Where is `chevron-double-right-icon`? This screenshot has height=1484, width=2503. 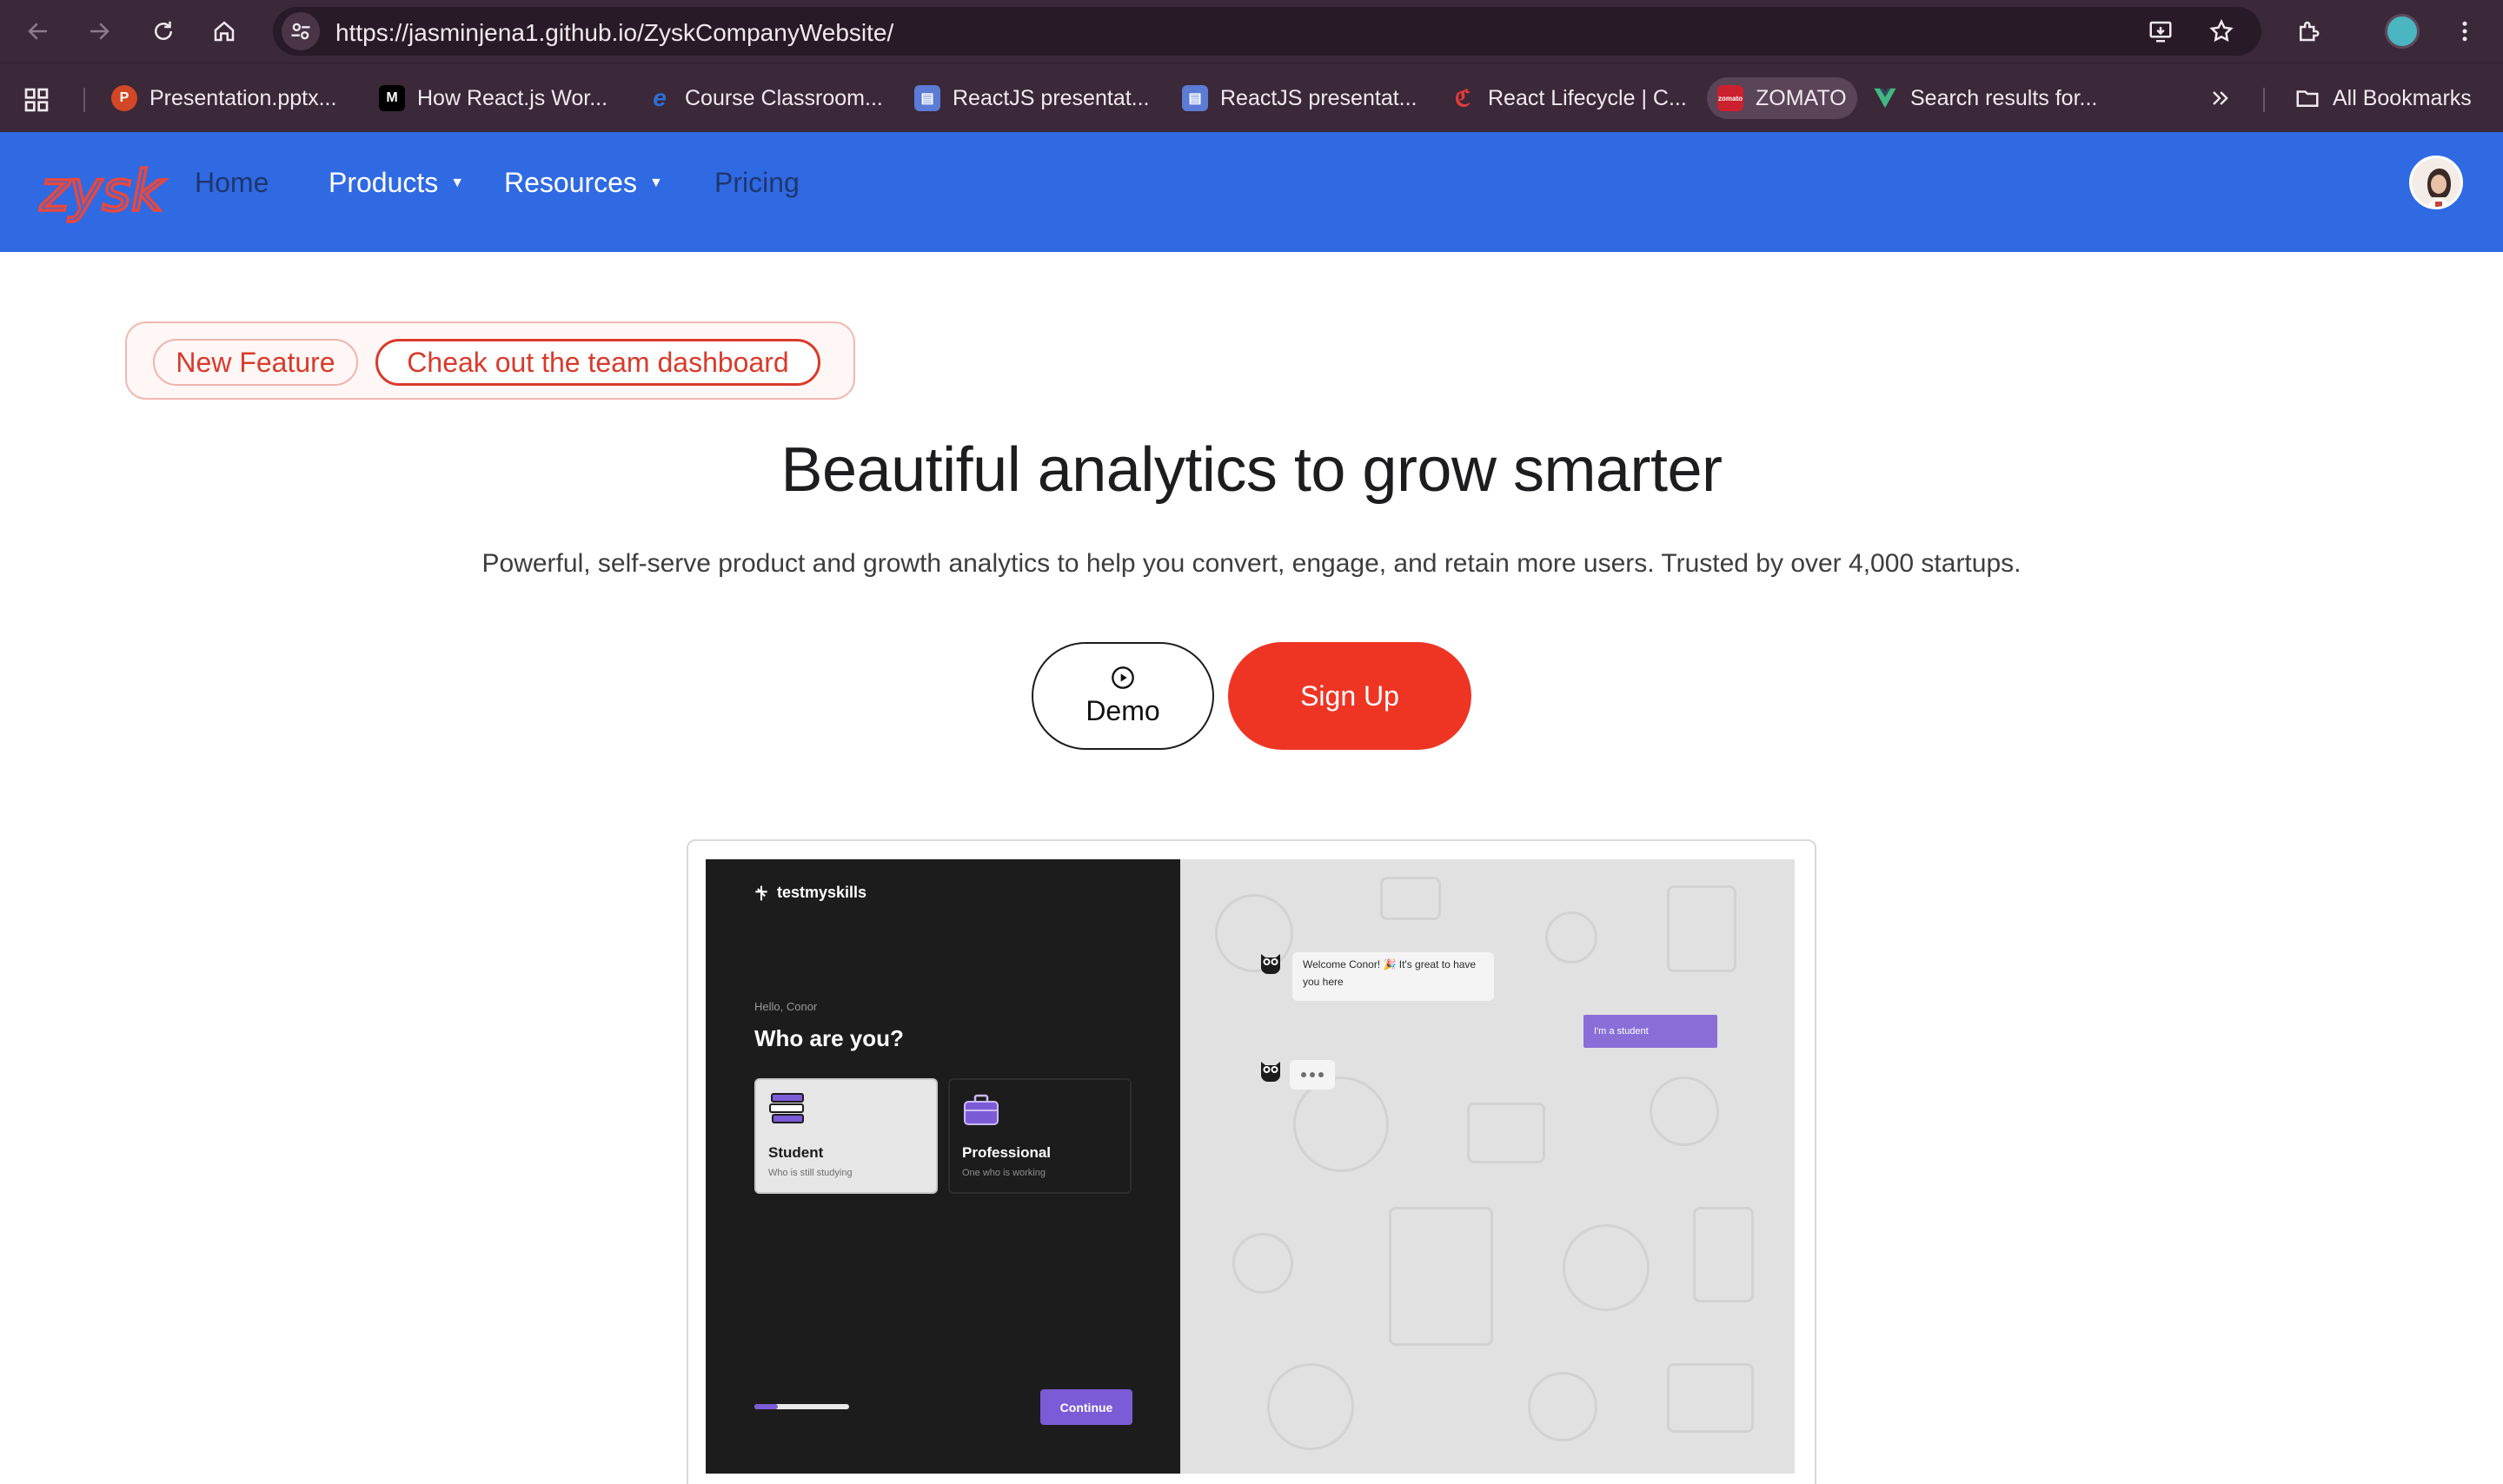
chevron-double-right-icon is located at coordinates (2220, 98).